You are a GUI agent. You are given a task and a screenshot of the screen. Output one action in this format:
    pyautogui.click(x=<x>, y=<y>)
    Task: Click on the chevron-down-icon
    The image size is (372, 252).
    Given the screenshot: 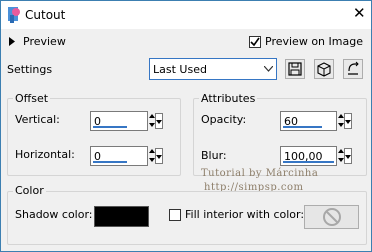 What is the action you would take?
    pyautogui.click(x=268, y=69)
    